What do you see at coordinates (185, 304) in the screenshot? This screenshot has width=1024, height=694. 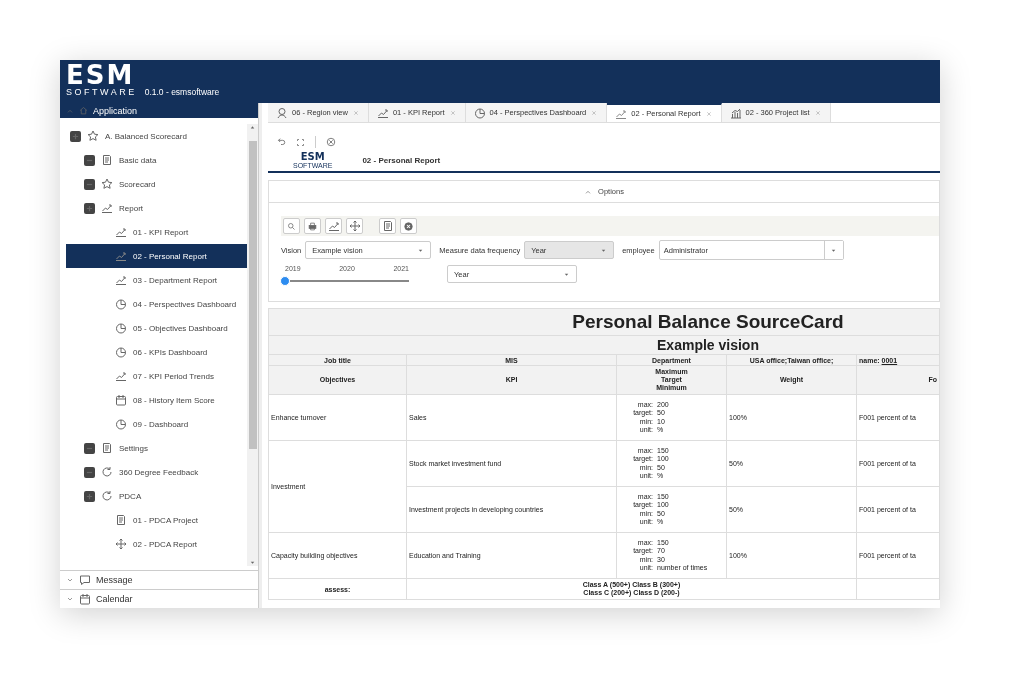 I see `tree-item-label: 04 - Perspectives Dashboard` at bounding box center [185, 304].